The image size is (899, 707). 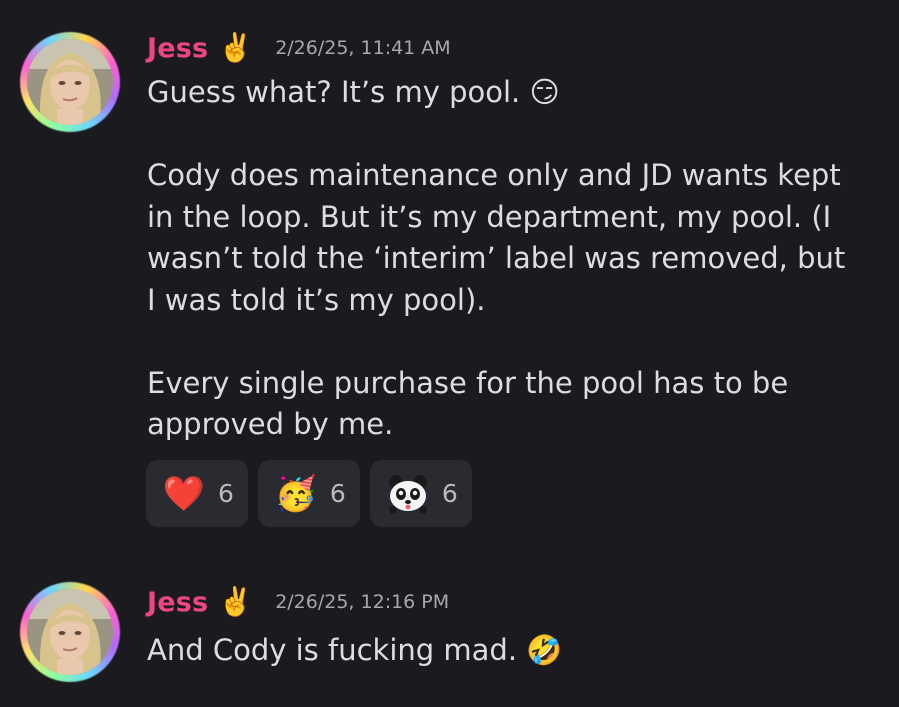 I want to click on reaction-heart: ❤️ 6, so click(x=197, y=493).